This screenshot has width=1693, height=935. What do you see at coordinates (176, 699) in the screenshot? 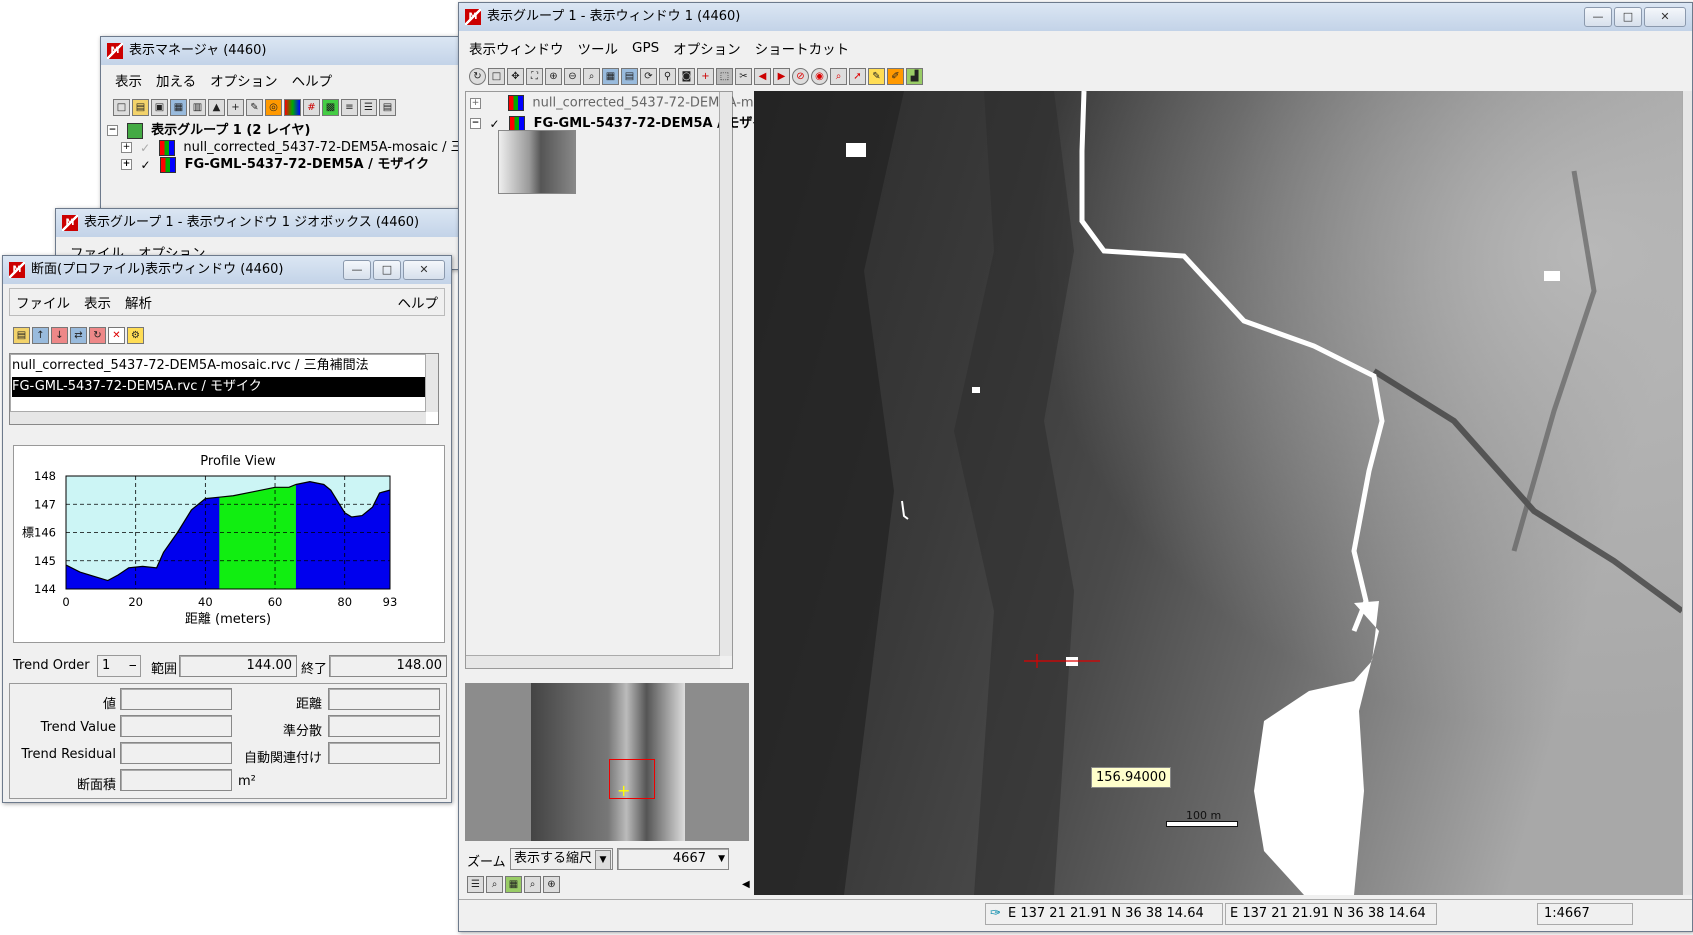
I see `value-field` at bounding box center [176, 699].